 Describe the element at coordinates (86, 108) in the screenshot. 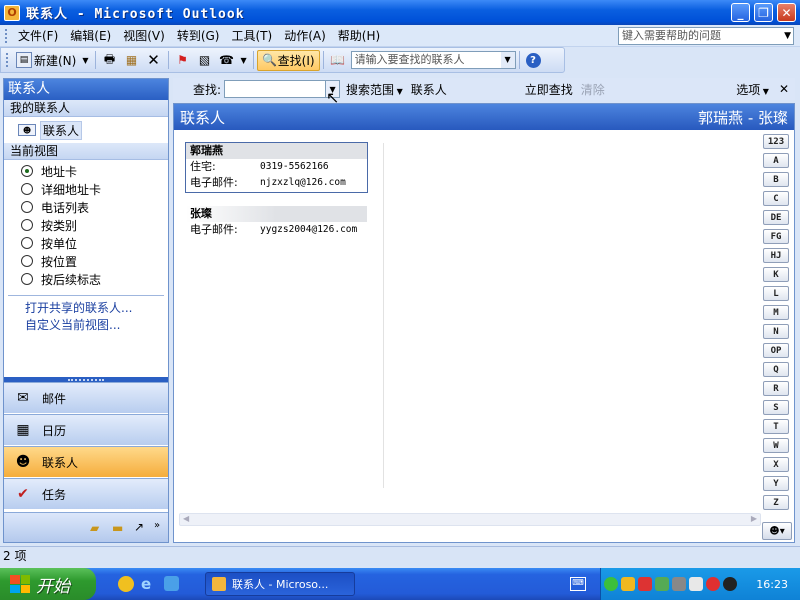

I see `my-contacts-section-title: 我的联系人` at that location.